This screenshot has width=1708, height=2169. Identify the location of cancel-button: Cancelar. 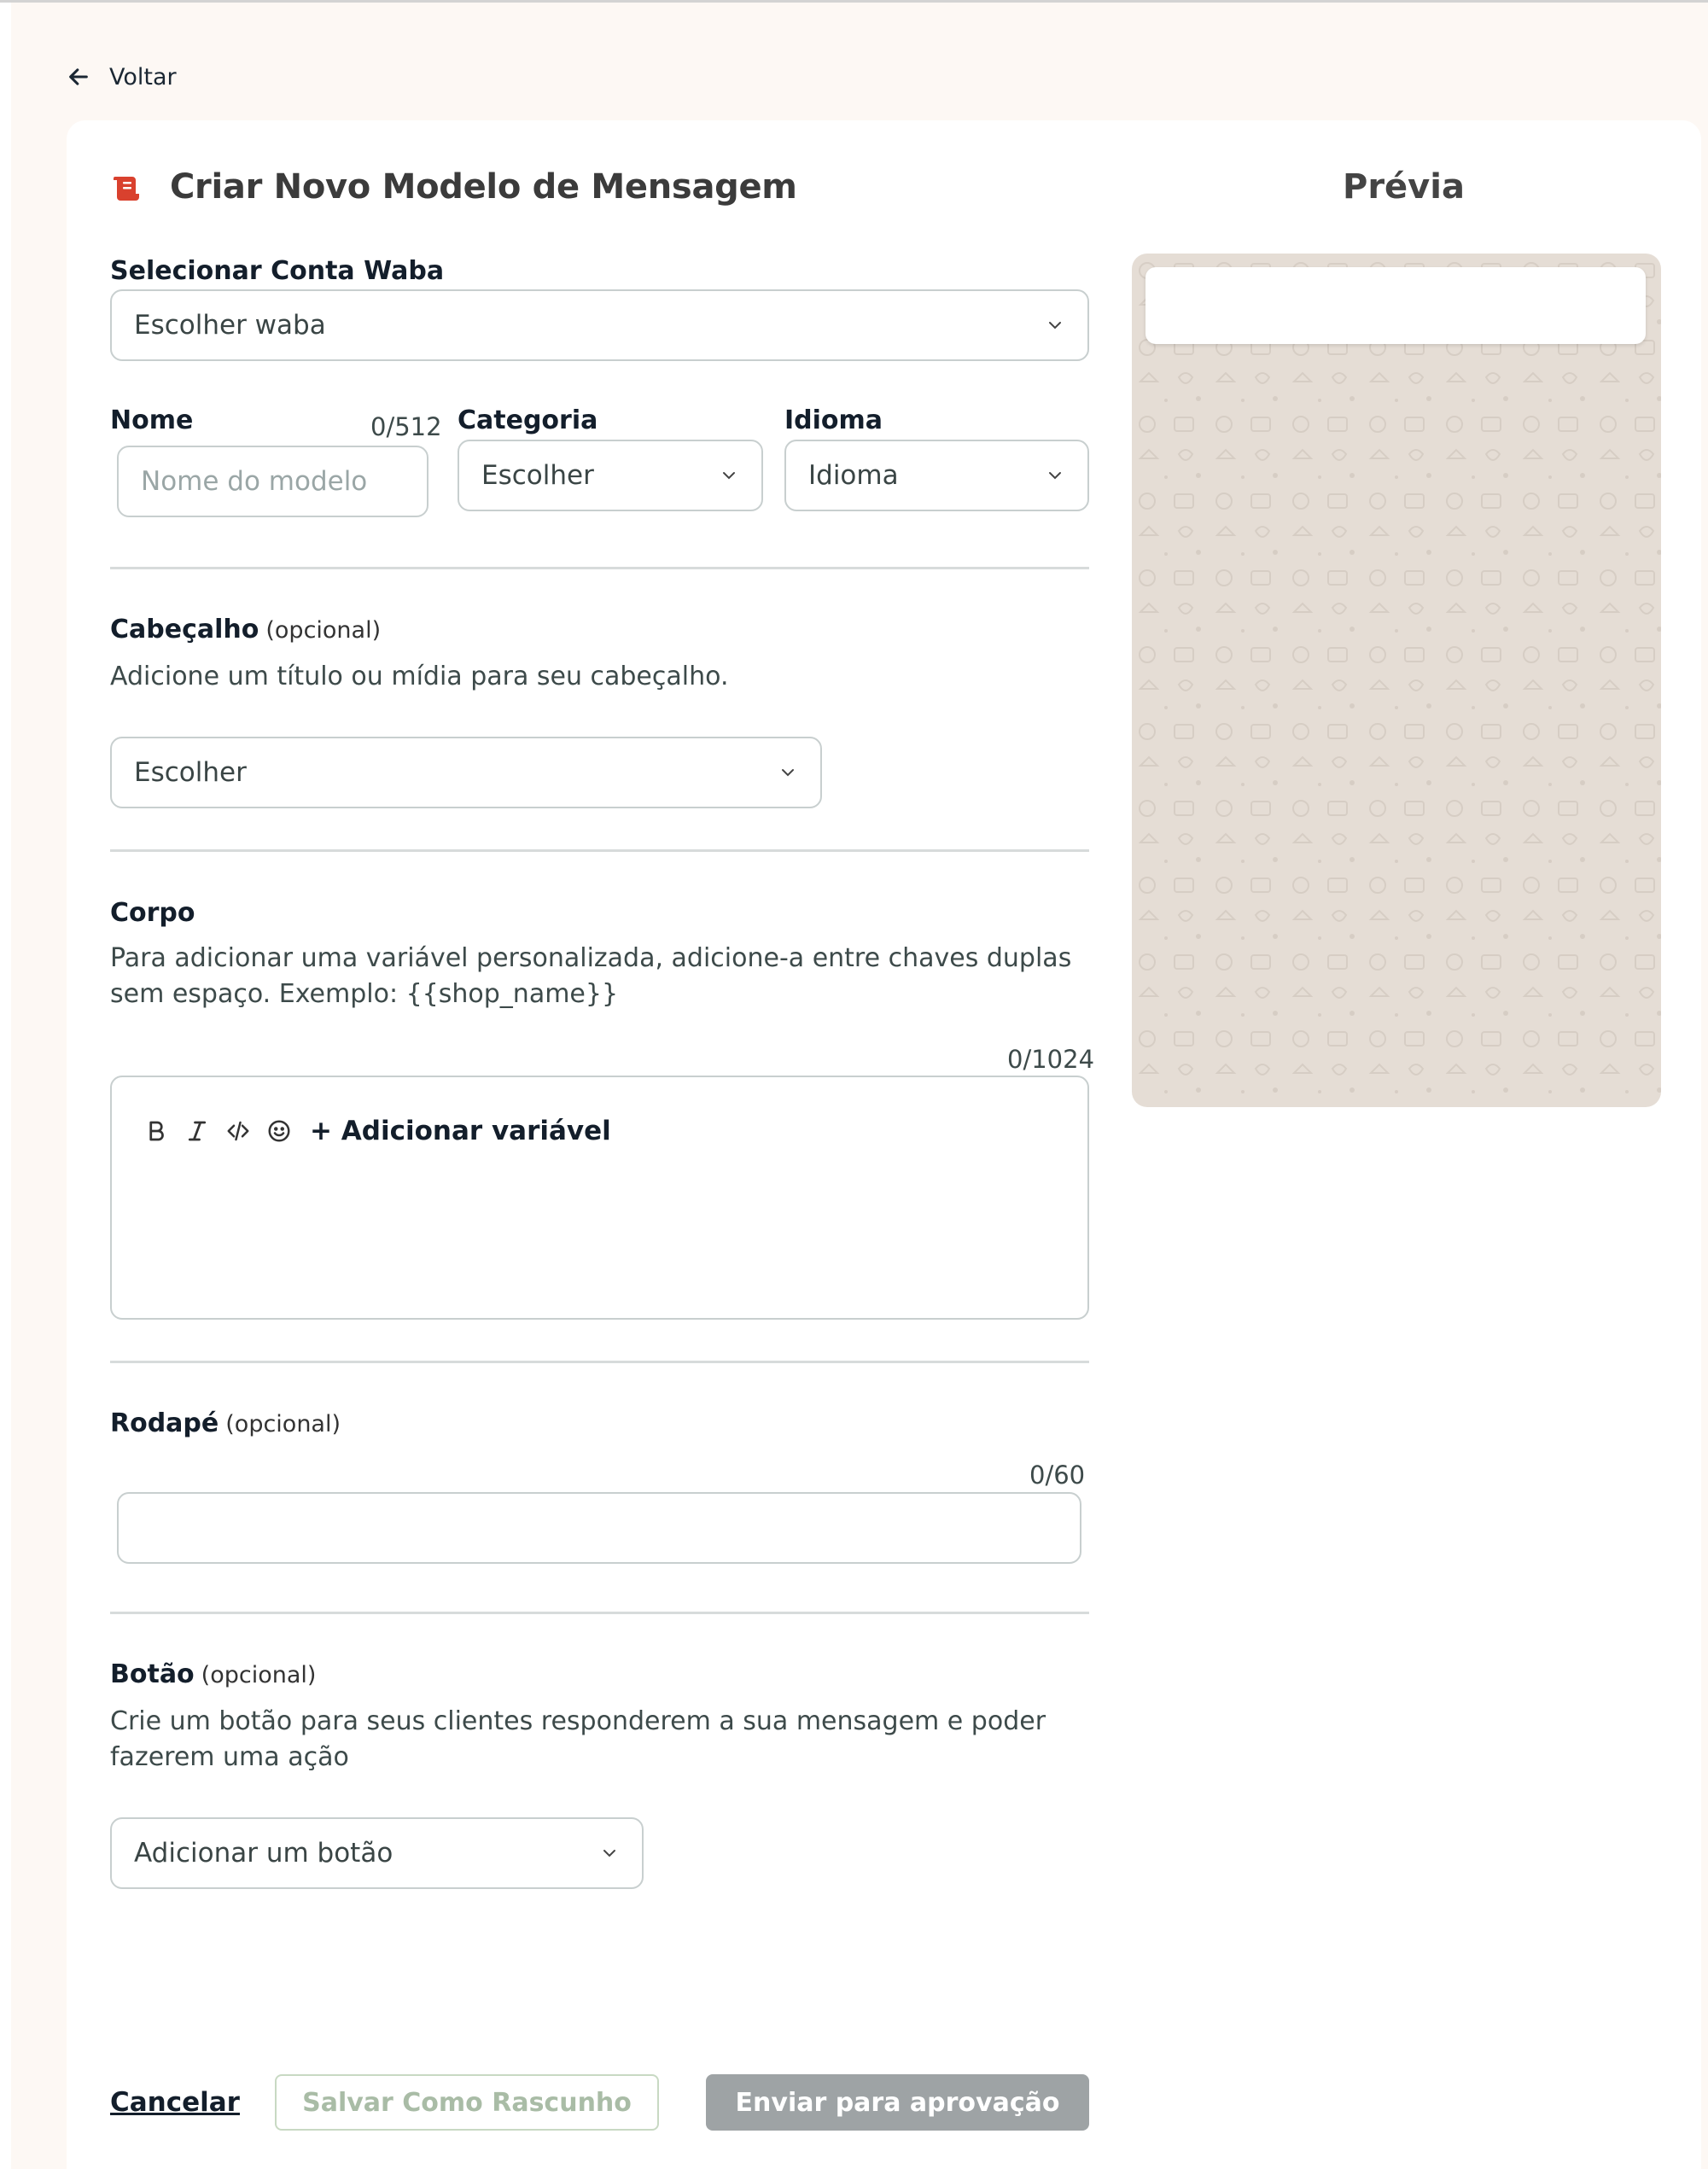
(175, 2103).